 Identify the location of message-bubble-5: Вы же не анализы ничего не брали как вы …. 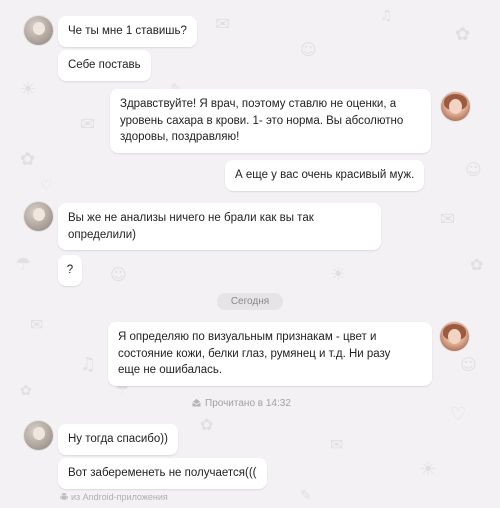
(219, 226).